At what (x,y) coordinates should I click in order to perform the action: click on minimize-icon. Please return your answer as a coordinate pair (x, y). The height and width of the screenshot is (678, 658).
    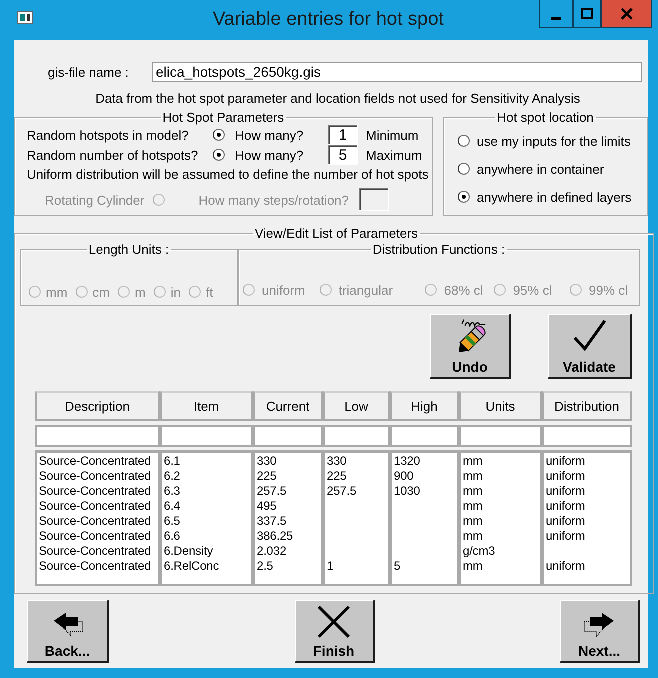
    Looking at the image, I should click on (556, 18).